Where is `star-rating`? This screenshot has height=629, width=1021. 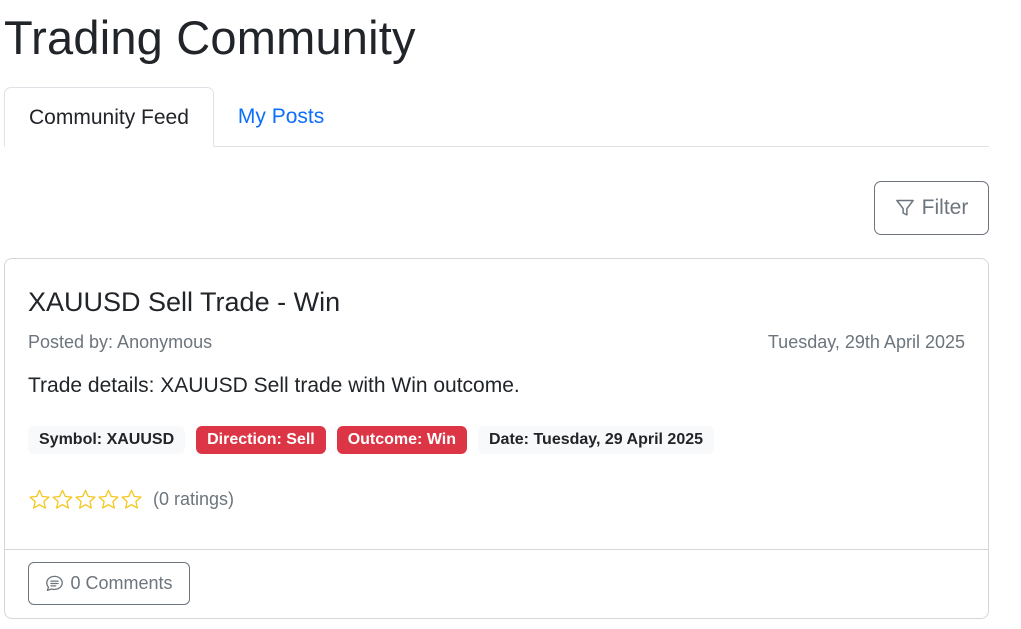 star-rating is located at coordinates (85, 499).